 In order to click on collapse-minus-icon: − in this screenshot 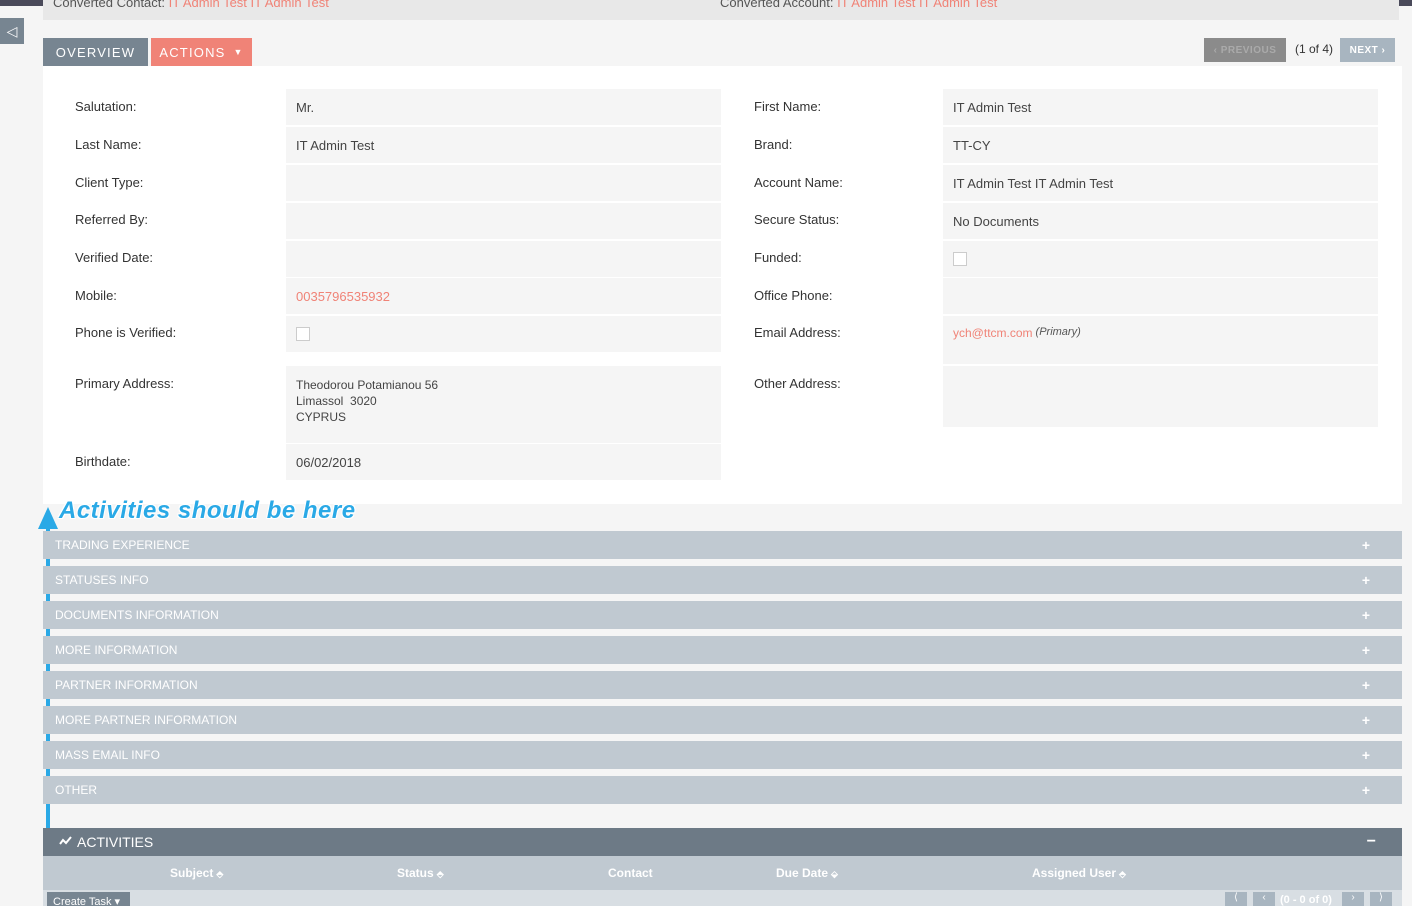, I will do `click(1371, 842)`.